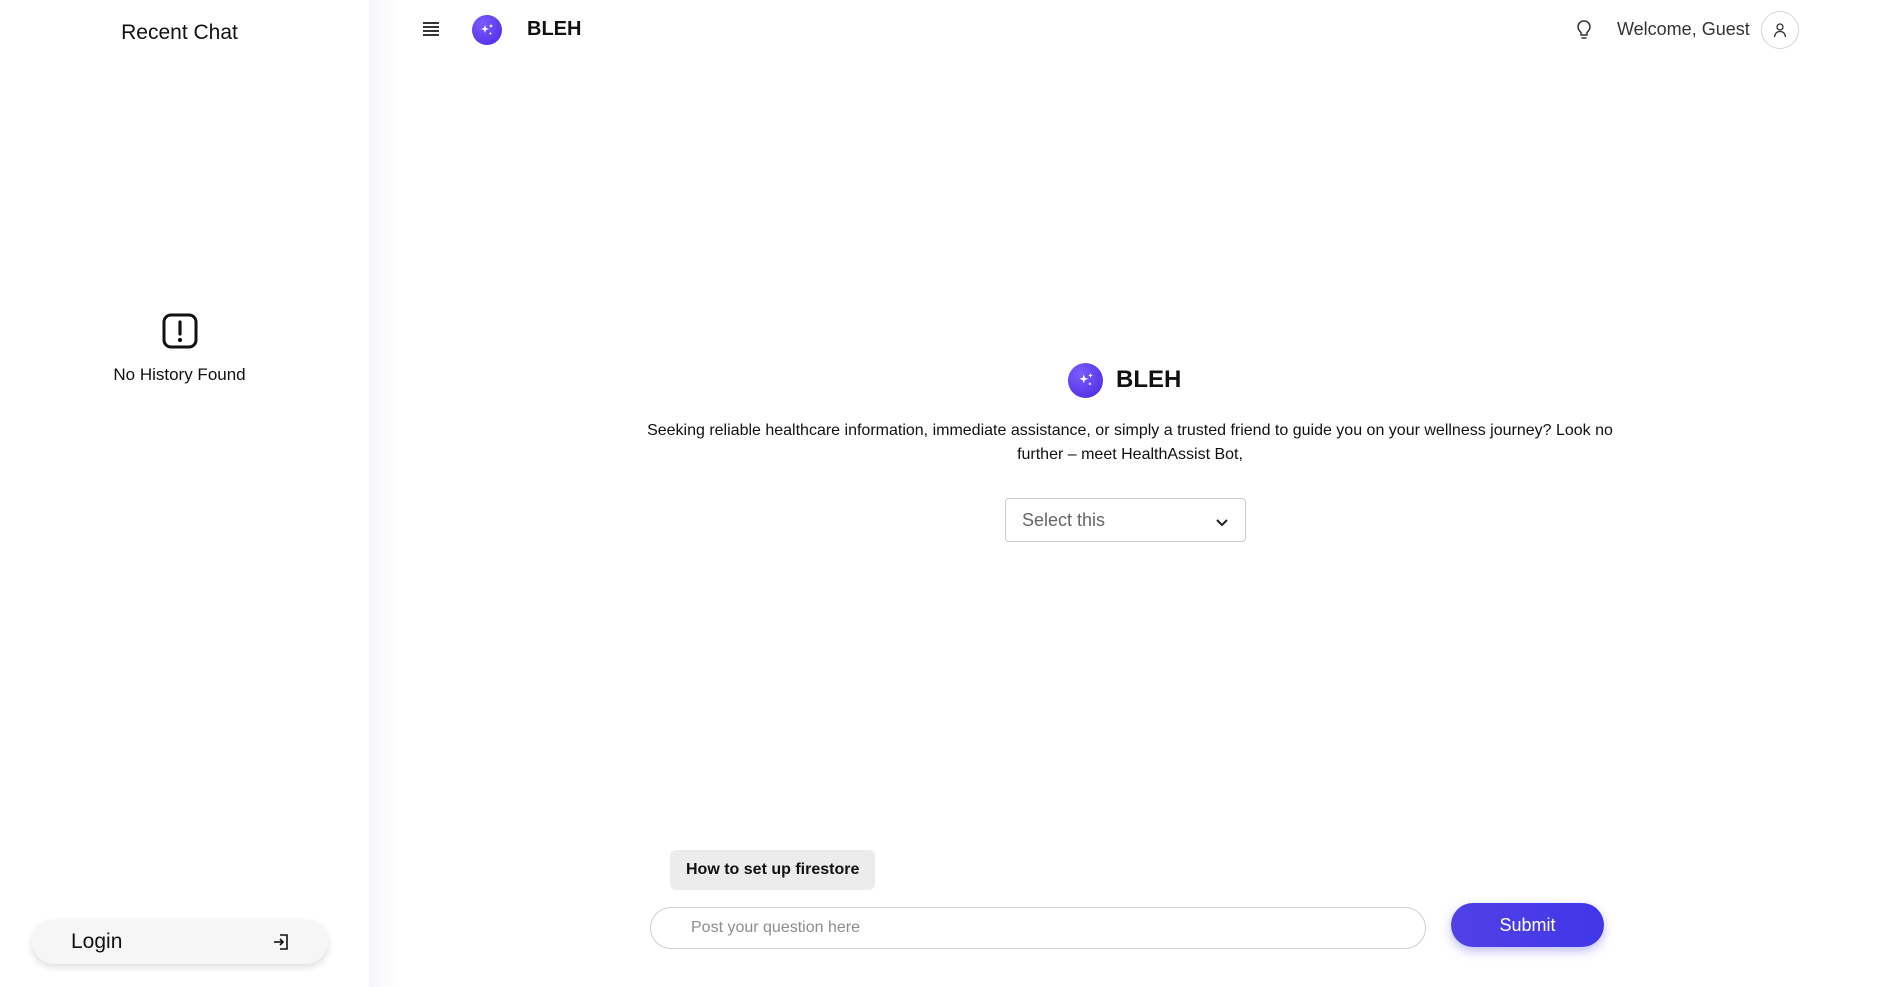 This screenshot has height=987, width=1886. I want to click on suggestion-label: How to set up firestore, so click(773, 869).